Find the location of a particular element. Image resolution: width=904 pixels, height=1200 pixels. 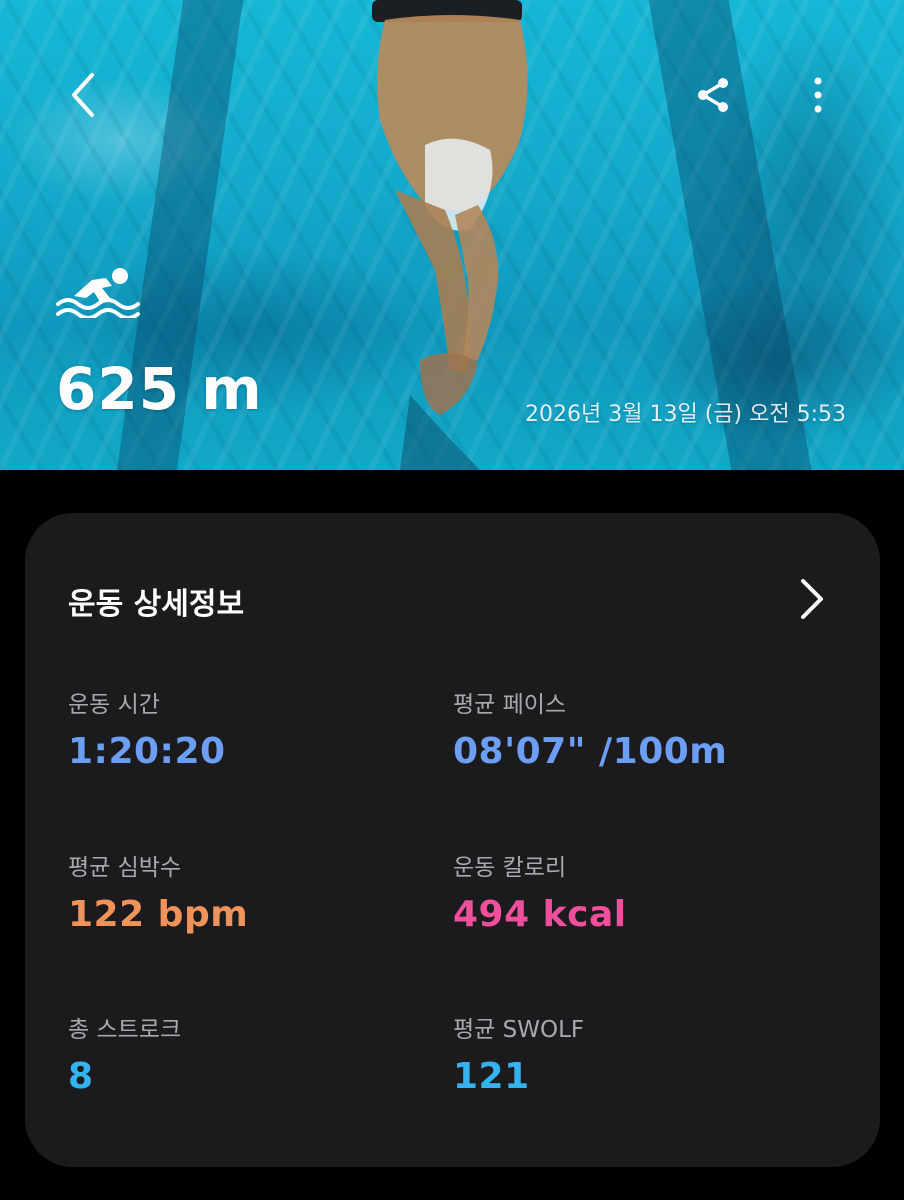

card-title: 운동 상세정보 is located at coordinates (156, 604).